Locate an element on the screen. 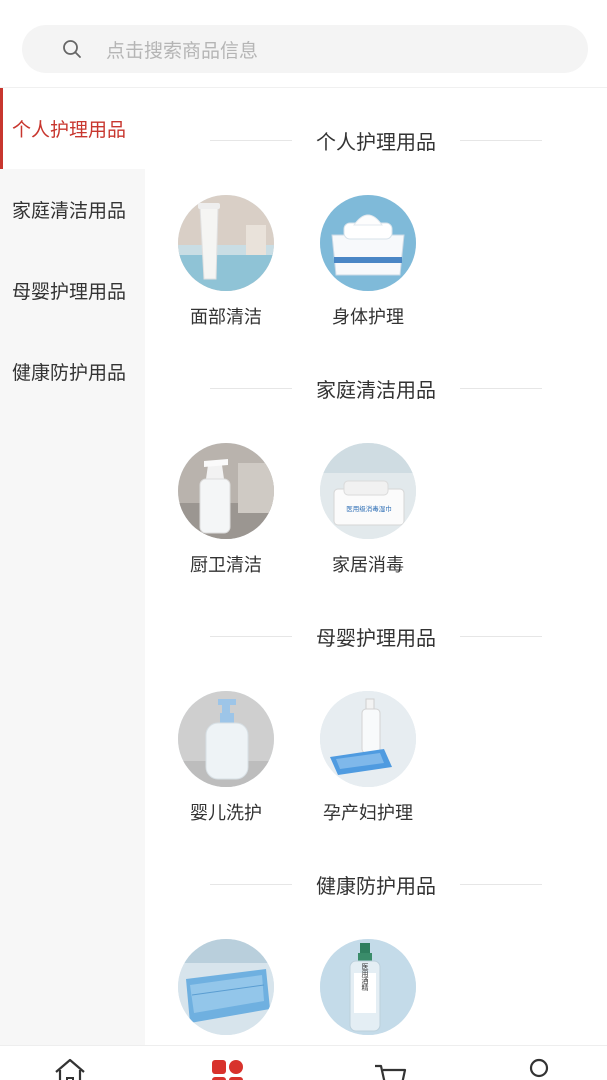 Image resolution: width=607 pixels, height=1080 pixels. section-header: 个人护理用品 is located at coordinates (376, 140).